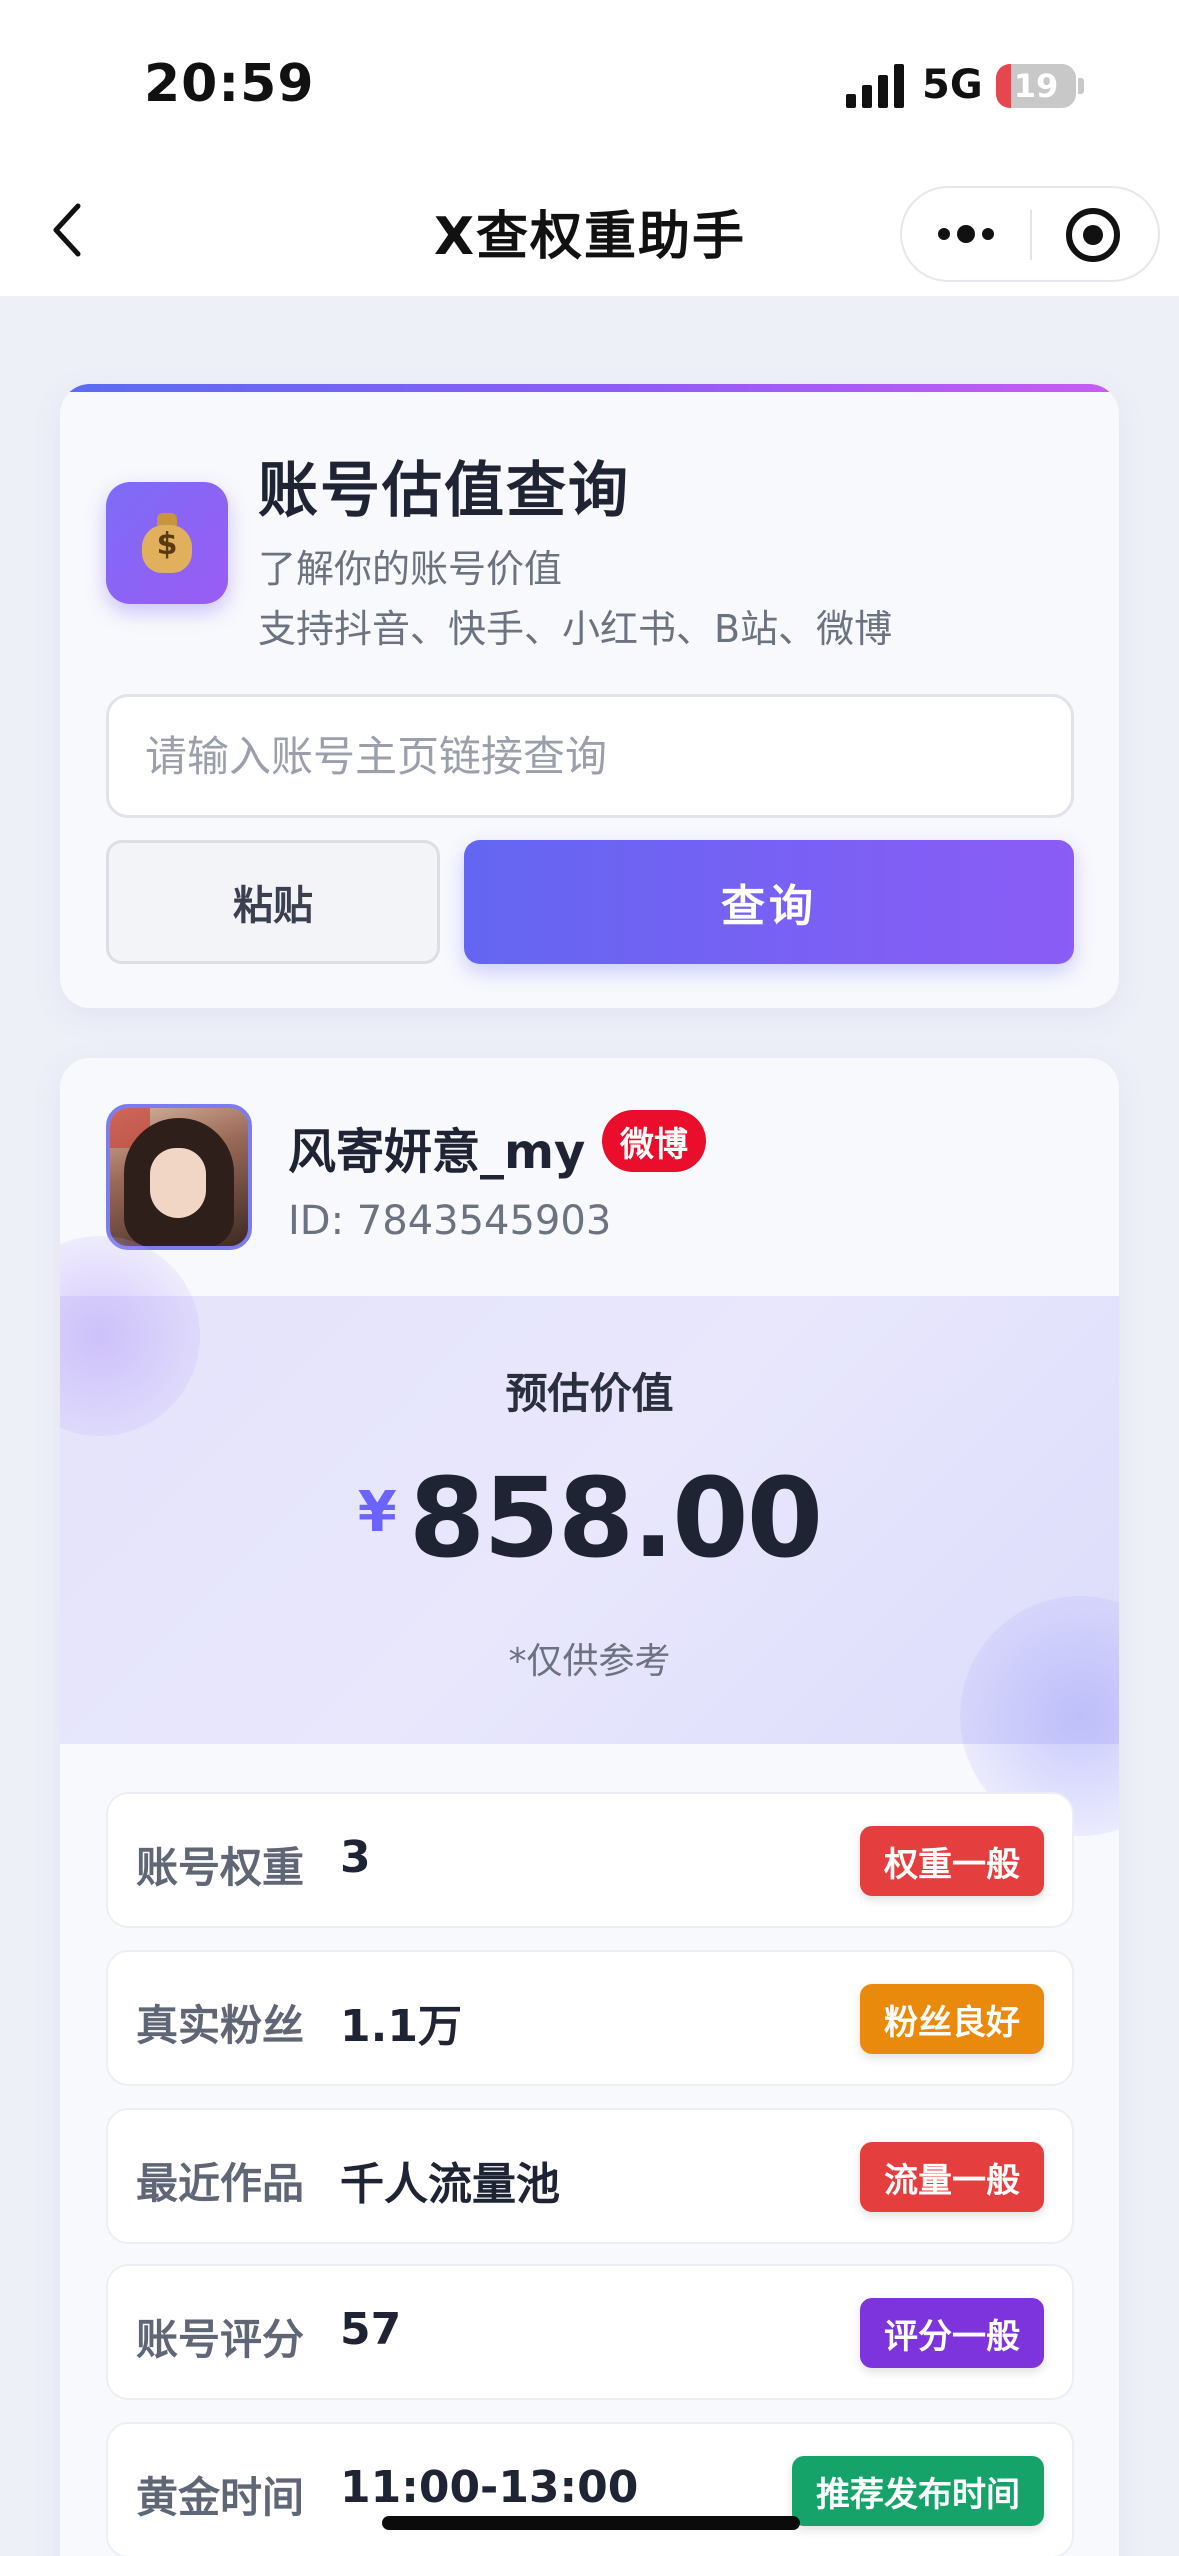  Describe the element at coordinates (590, 237) in the screenshot. I see `page-title: X查权重助手` at that location.